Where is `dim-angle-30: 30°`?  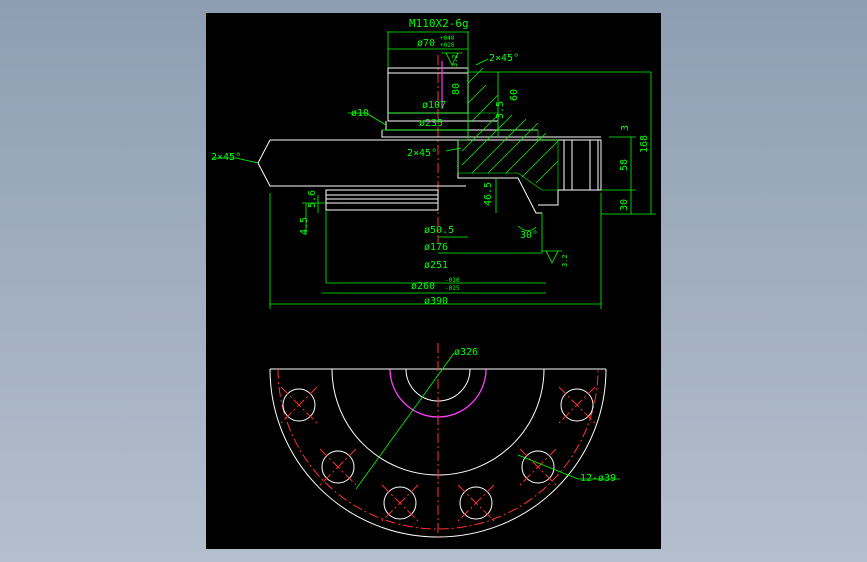 dim-angle-30: 30° is located at coordinates (529, 235).